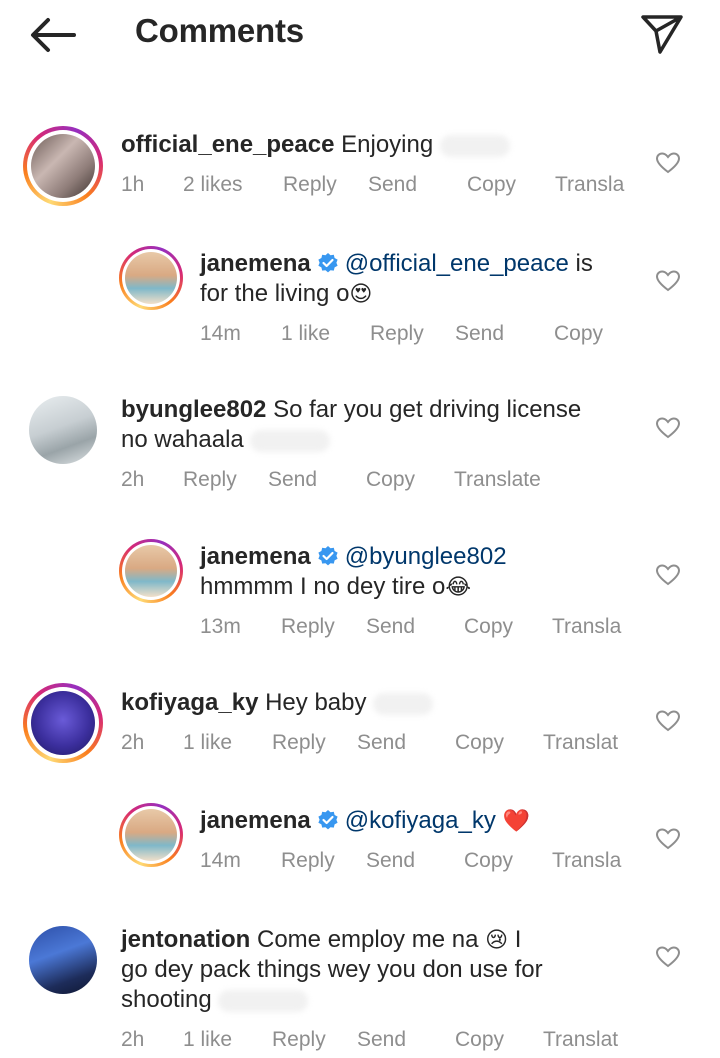 Image resolution: width=720 pixels, height=1058 pixels. Describe the element at coordinates (361, 293) in the screenshot. I see `heart-eyes-emoji: 😍` at that location.